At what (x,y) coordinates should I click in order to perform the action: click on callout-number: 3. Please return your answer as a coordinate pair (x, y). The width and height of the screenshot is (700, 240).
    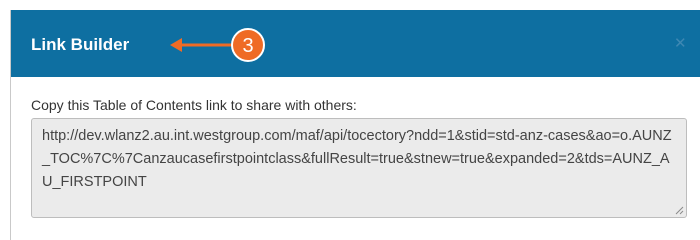
    Looking at the image, I should click on (247, 46).